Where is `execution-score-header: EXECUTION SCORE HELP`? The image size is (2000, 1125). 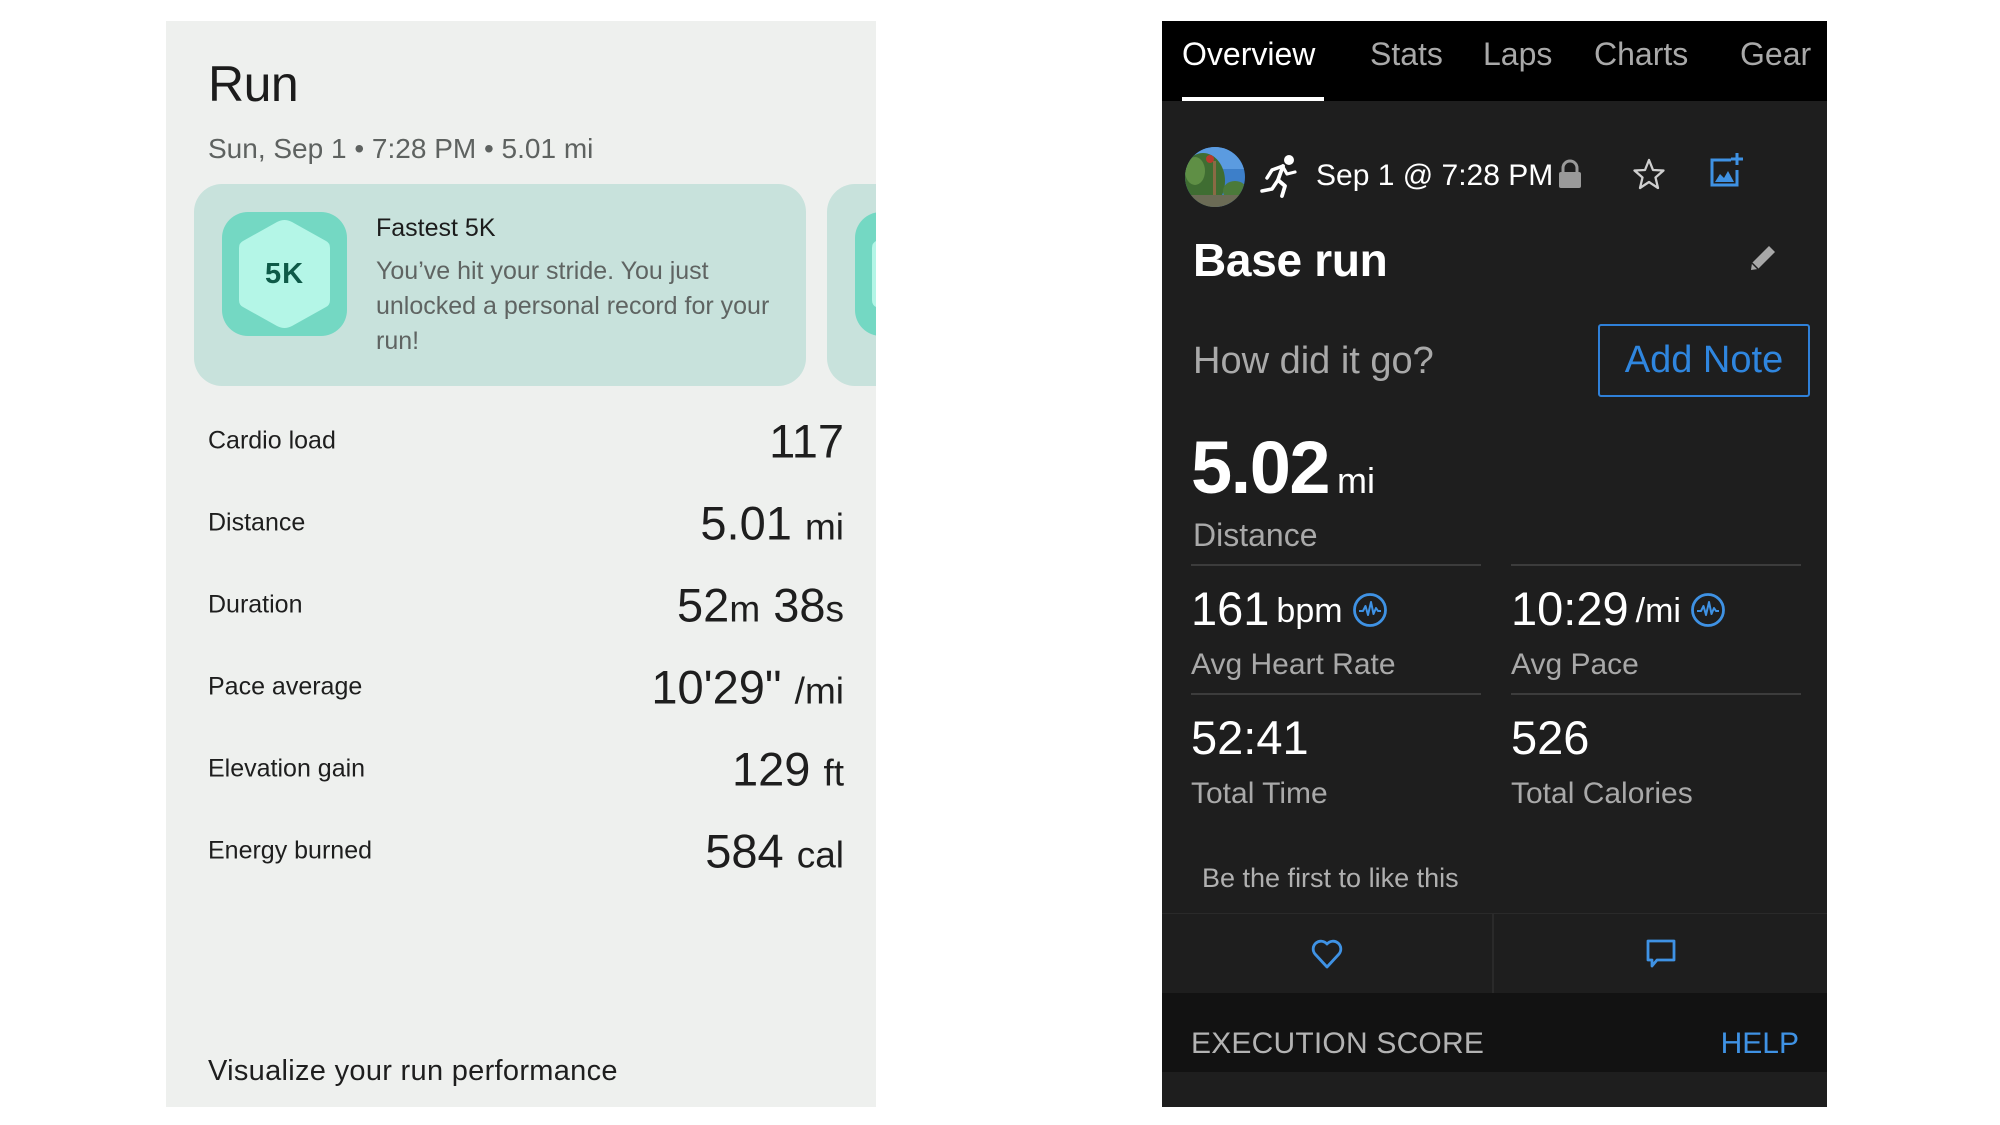 execution-score-header: EXECUTION SCORE HELP is located at coordinates (1494, 1032).